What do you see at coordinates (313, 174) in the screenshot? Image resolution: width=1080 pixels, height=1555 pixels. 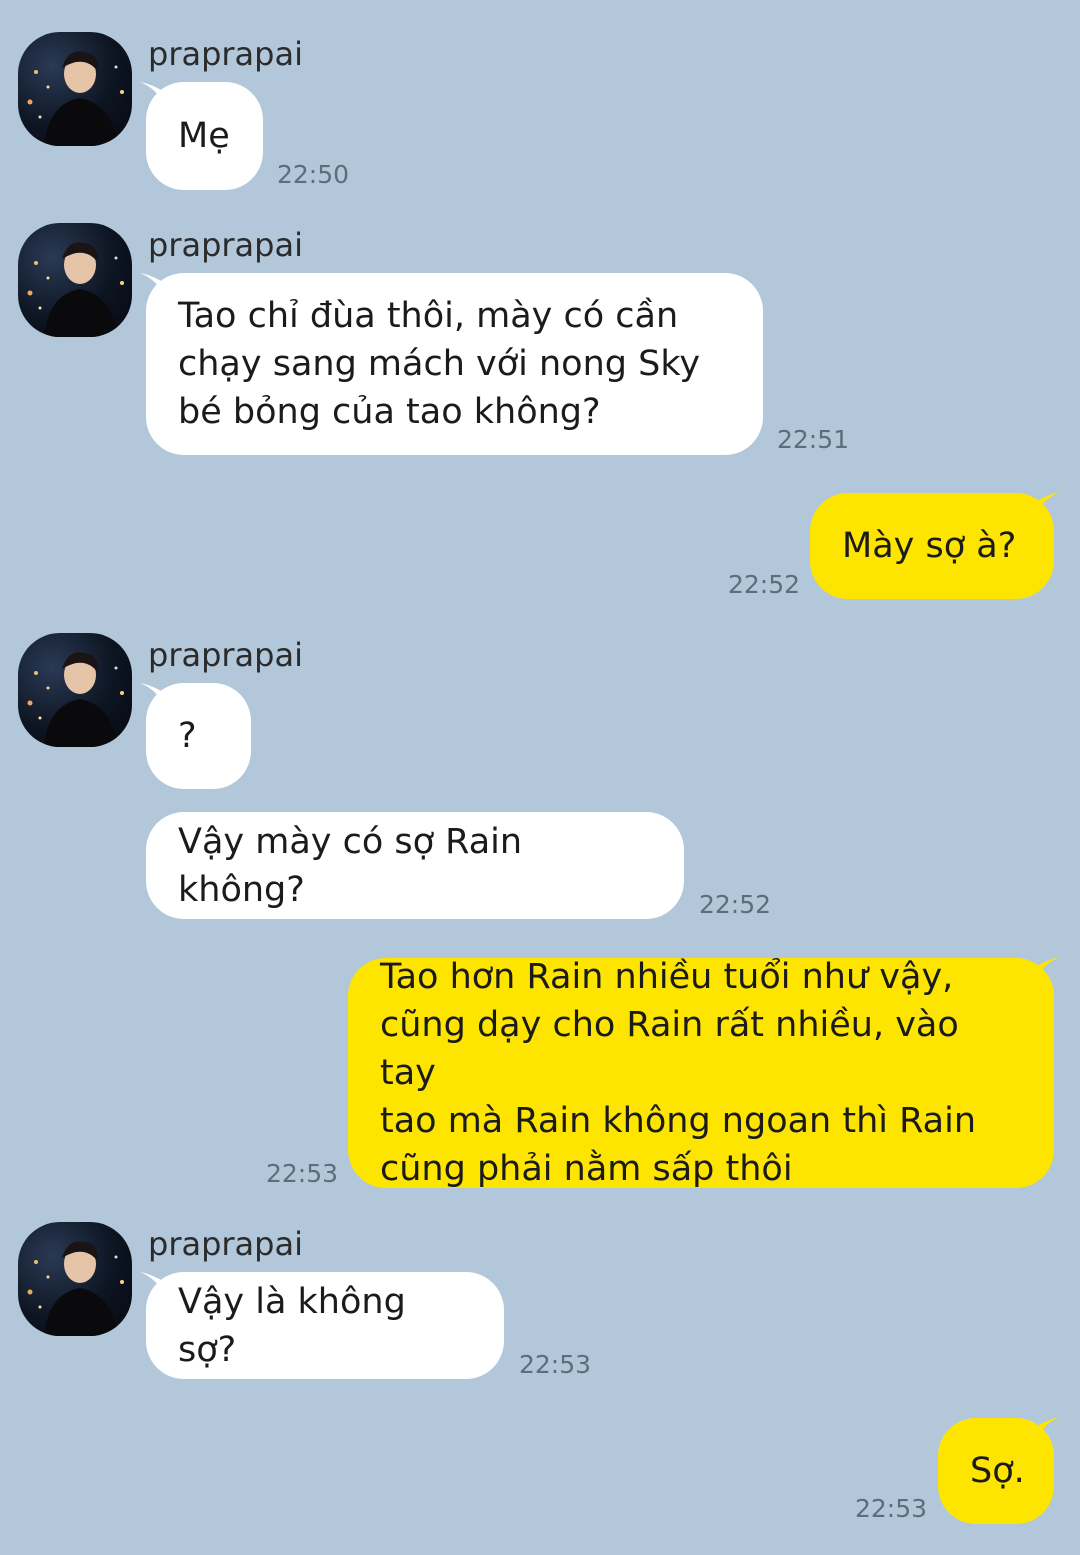 I see `message-time: 22:50` at bounding box center [313, 174].